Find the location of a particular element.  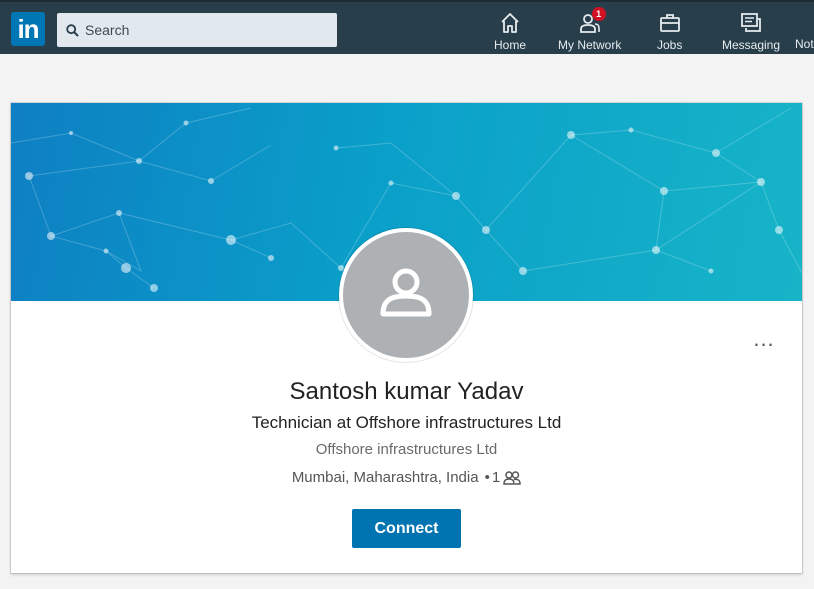

home-icon is located at coordinates (510, 23).